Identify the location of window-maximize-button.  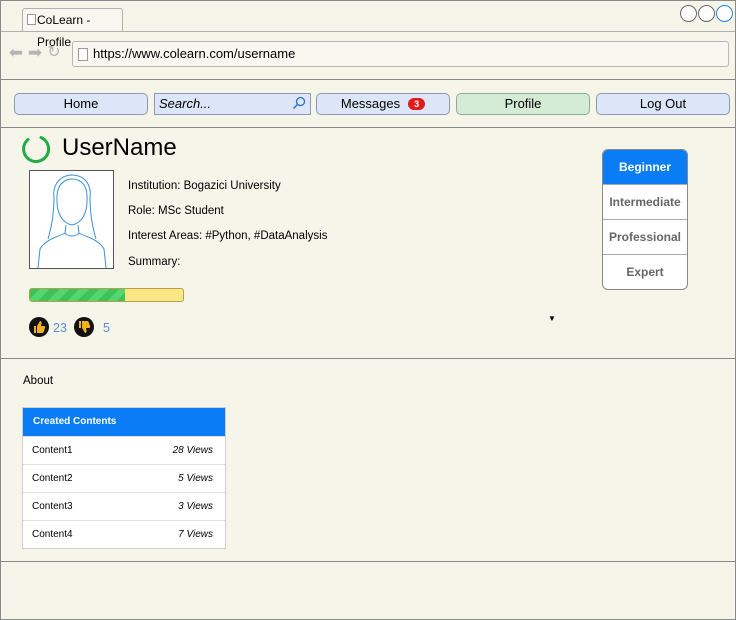
(706, 13).